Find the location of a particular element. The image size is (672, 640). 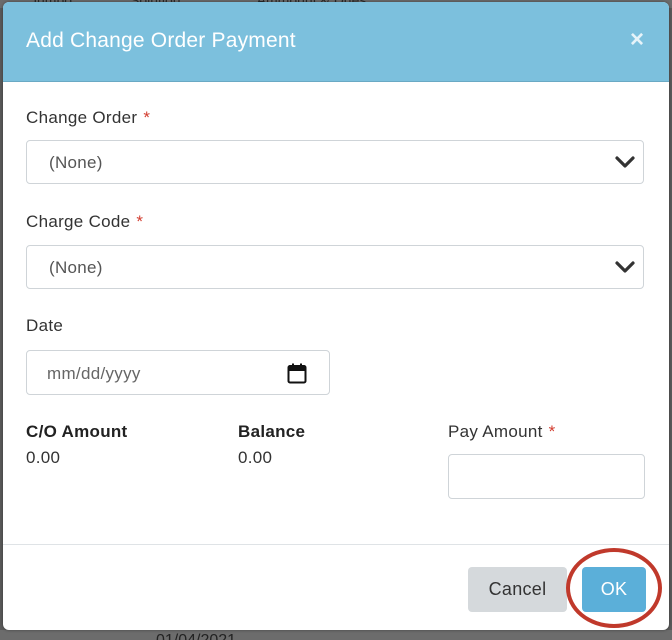

dialog-header: Add Change Order Payment × is located at coordinates (336, 42).